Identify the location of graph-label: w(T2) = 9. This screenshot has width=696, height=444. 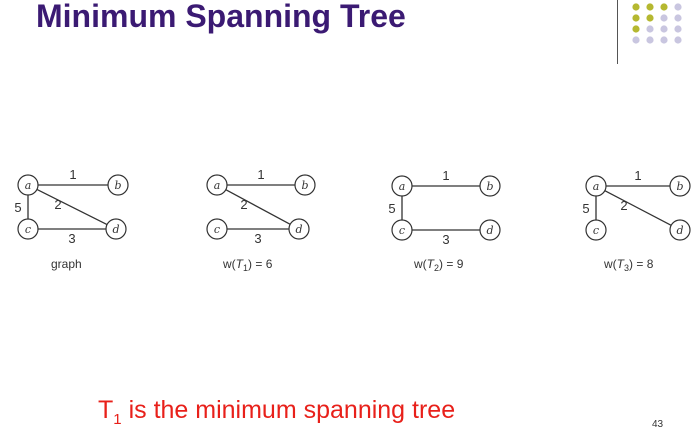
(438, 265).